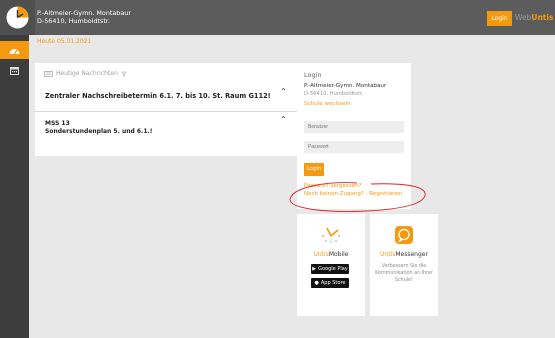 Image resolution: width=555 pixels, height=338 pixels. What do you see at coordinates (57, 123) in the screenshot?
I see `news-item-title: MSS 13` at bounding box center [57, 123].